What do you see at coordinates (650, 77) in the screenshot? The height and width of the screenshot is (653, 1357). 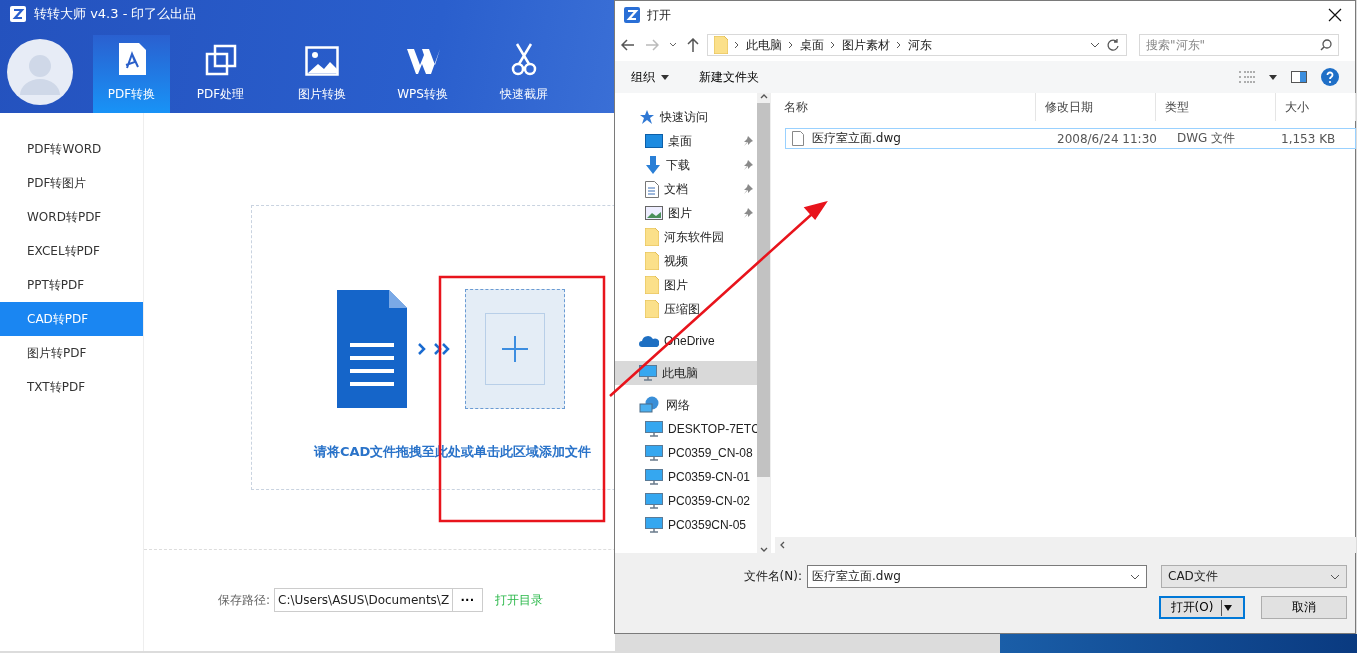 I see `toolbar-button: 组织` at bounding box center [650, 77].